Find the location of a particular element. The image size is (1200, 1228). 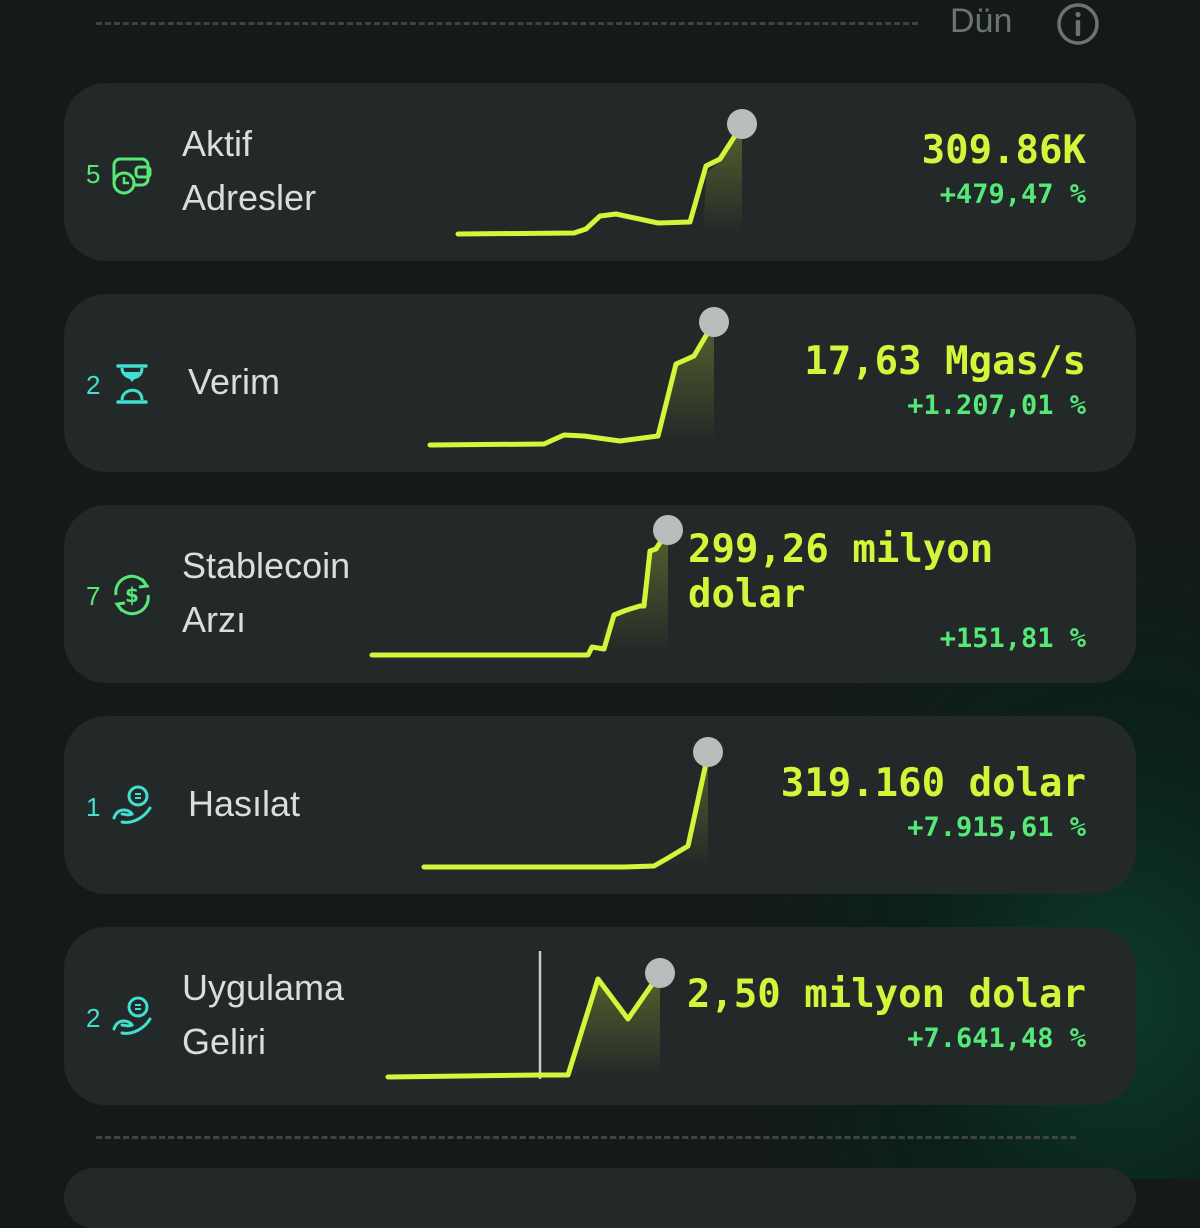

metric-change: +479,47 % is located at coordinates (1012, 194).